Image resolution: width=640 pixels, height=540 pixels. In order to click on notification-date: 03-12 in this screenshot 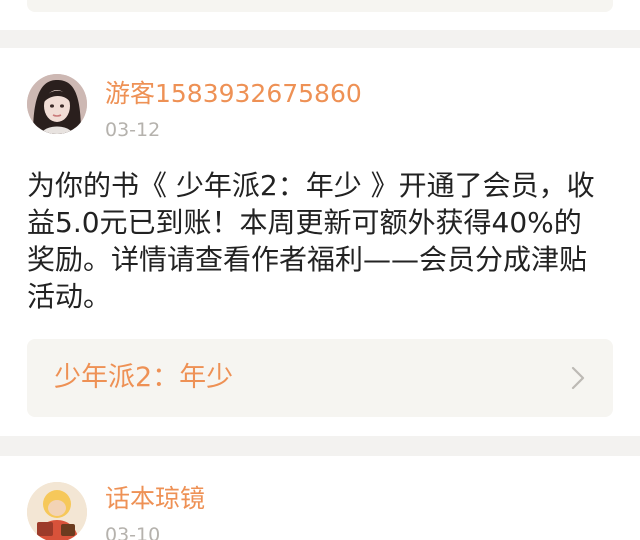, I will do `click(133, 130)`.